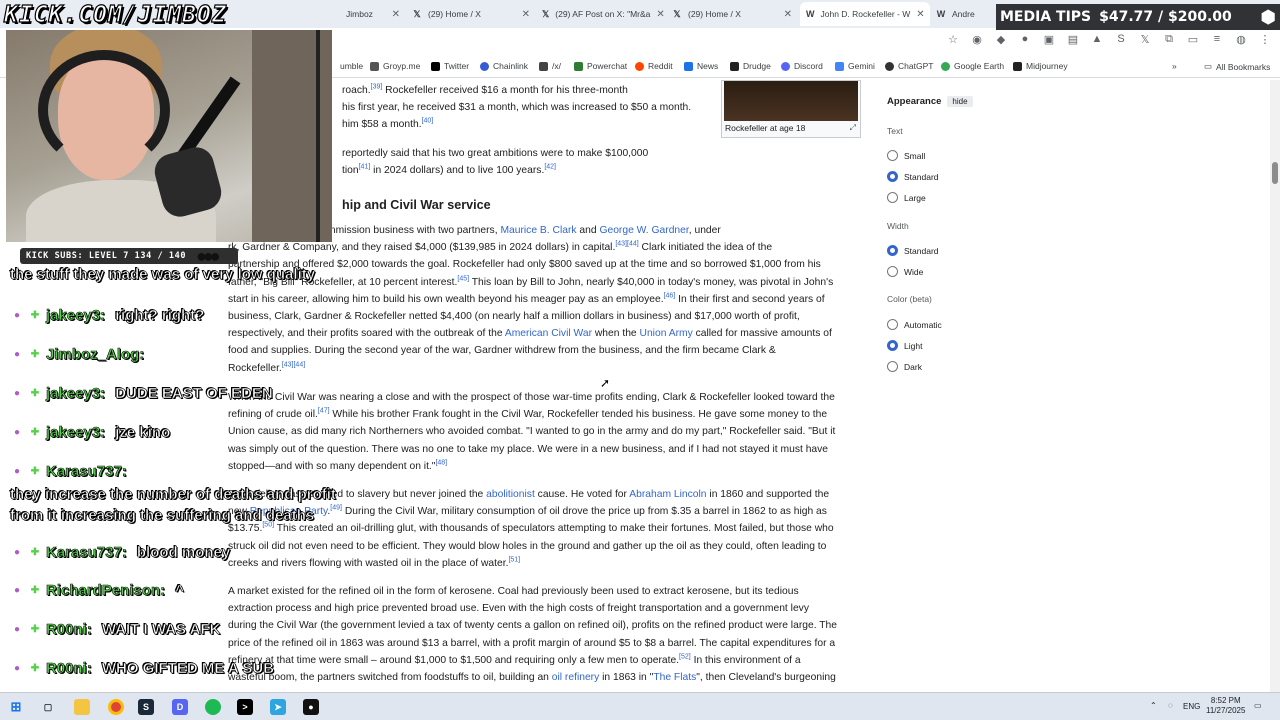  What do you see at coordinates (120, 553) in the screenshot?
I see `chat-message: ● ✚ Karasu737: blood money` at bounding box center [120, 553].